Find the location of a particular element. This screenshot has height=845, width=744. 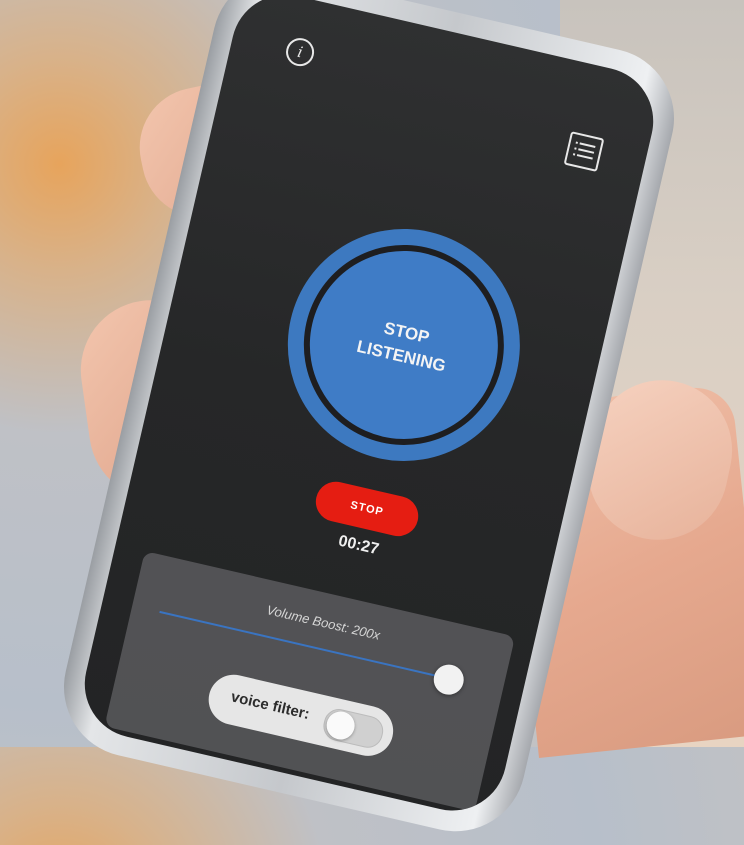

stop-listening-button: STOP LISTENING is located at coordinates (404, 345).